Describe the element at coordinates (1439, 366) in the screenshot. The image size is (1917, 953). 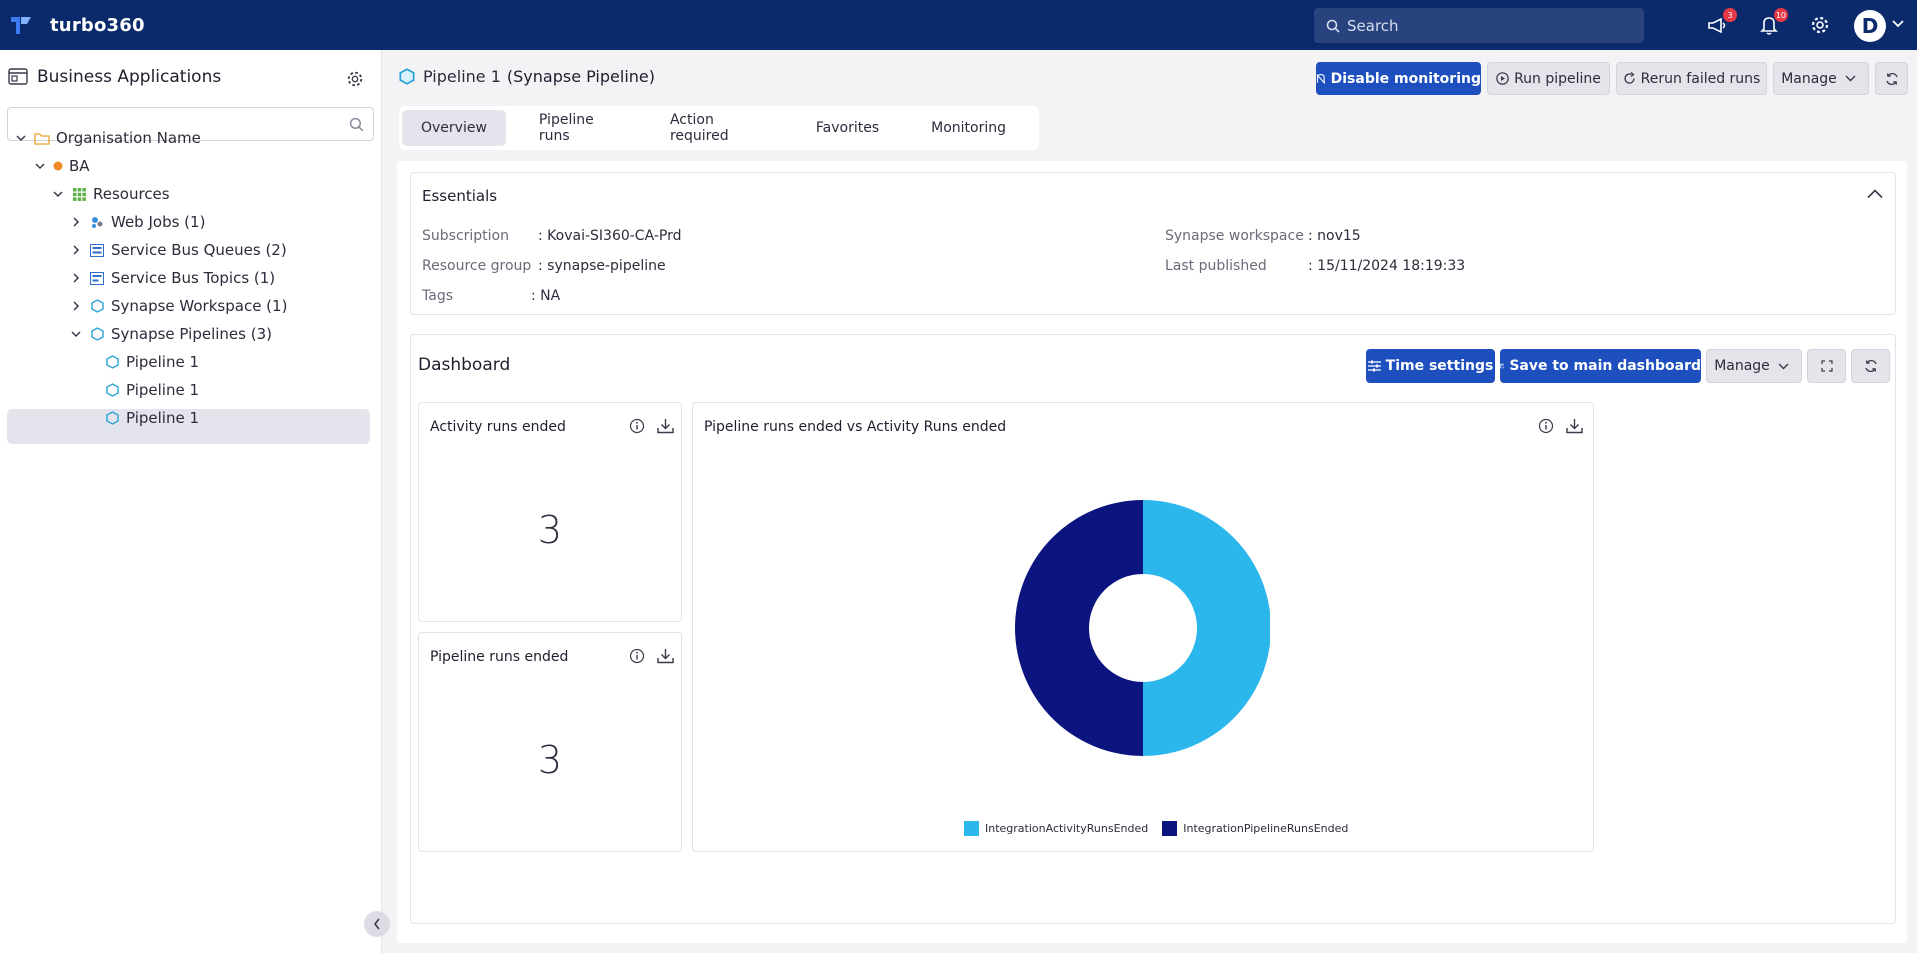
I see `time-settings-label: Time settings` at that location.